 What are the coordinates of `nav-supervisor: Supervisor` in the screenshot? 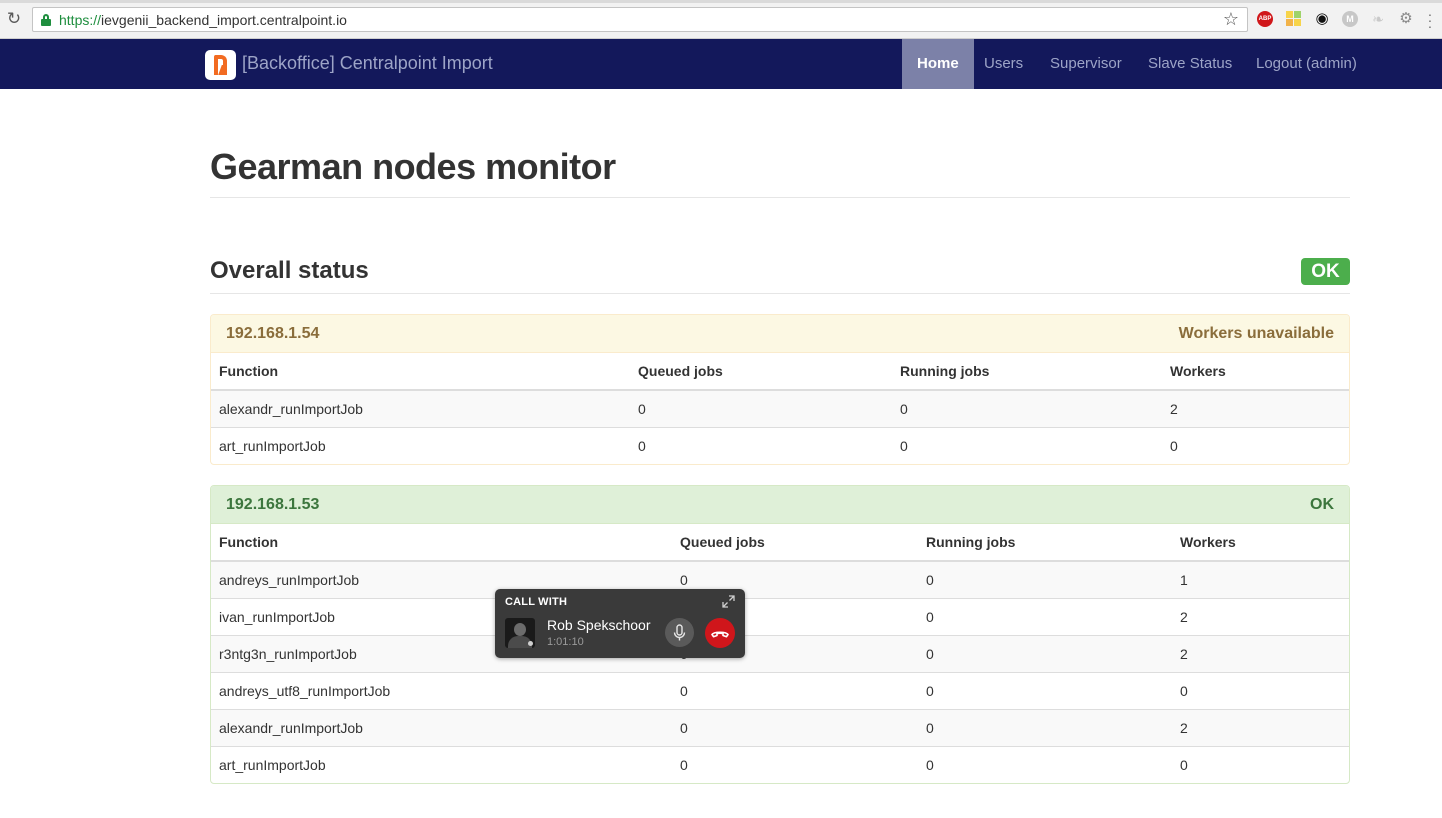 It's located at (1086, 64).